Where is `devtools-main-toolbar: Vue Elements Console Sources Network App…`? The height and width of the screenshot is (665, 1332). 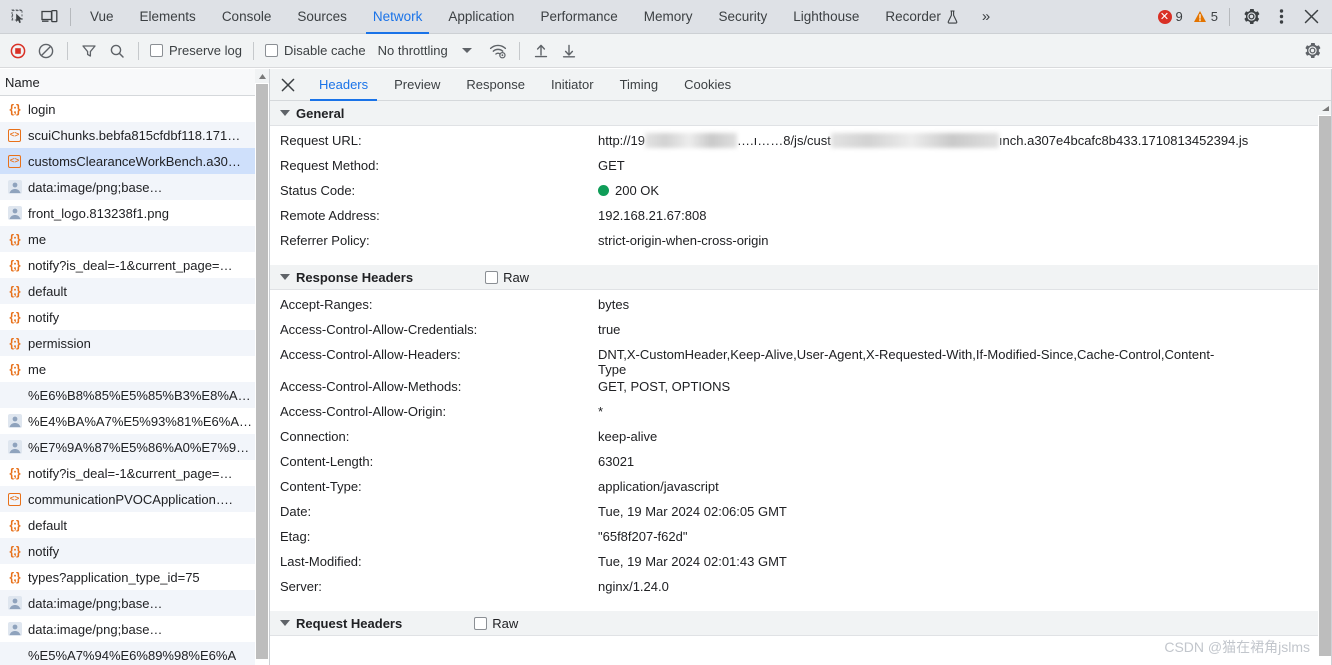 devtools-main-toolbar: Vue Elements Console Sources Network App… is located at coordinates (666, 17).